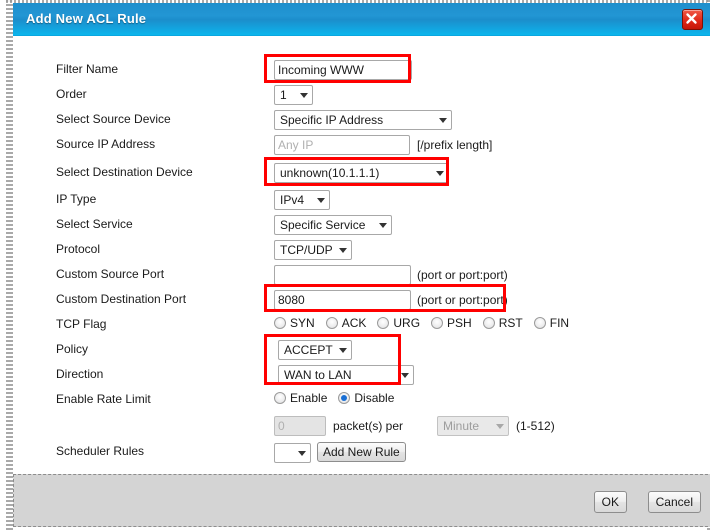 The height and width of the screenshot is (530, 710). I want to click on label-select-destination-device: Select Destination Device, so click(124, 172).